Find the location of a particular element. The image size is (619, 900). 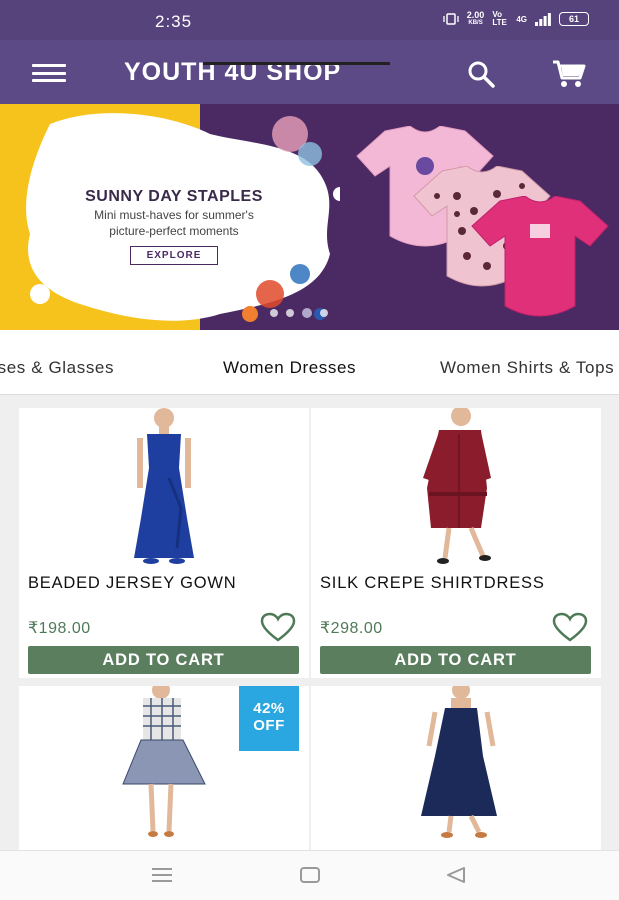

battery-level: 61 is located at coordinates (573, 19).